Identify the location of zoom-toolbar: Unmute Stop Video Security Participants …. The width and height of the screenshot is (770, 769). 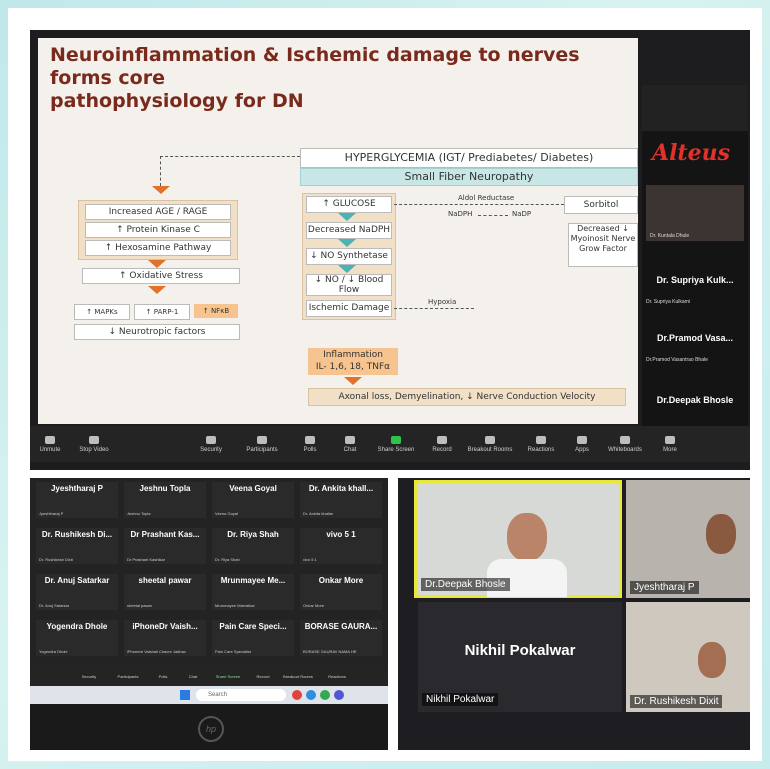
(390, 444).